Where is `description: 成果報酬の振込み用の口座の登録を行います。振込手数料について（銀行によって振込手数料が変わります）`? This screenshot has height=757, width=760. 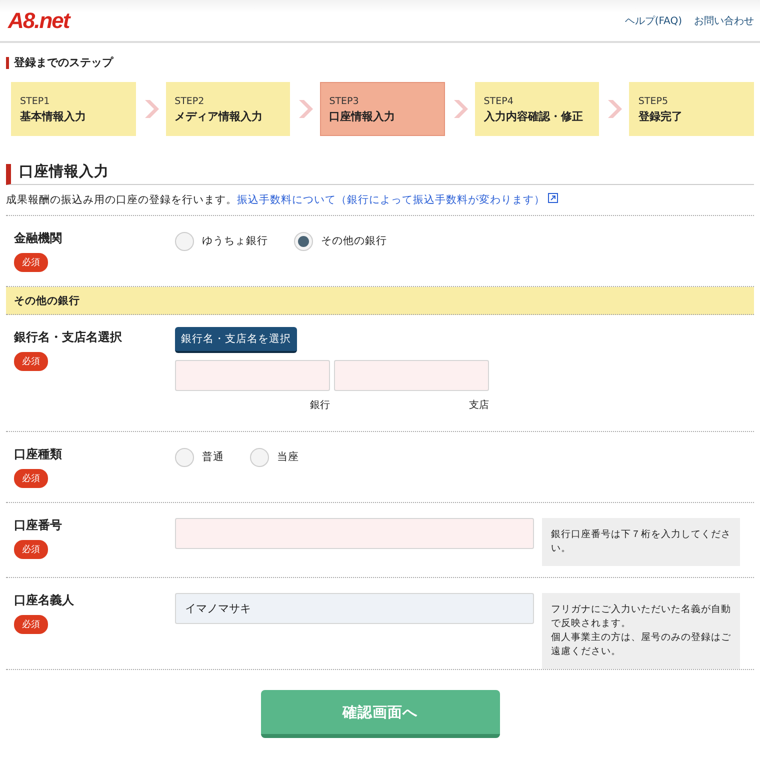 description: 成果報酬の振込み用の口座の登録を行います。振込手数料について（銀行によって振込手数料が変わります） is located at coordinates (380, 204).